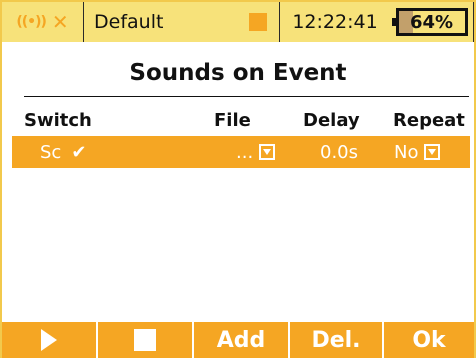 This screenshot has height=358, width=476. I want to click on bottom-button-bar: Add Del. Ok, so click(238, 340).